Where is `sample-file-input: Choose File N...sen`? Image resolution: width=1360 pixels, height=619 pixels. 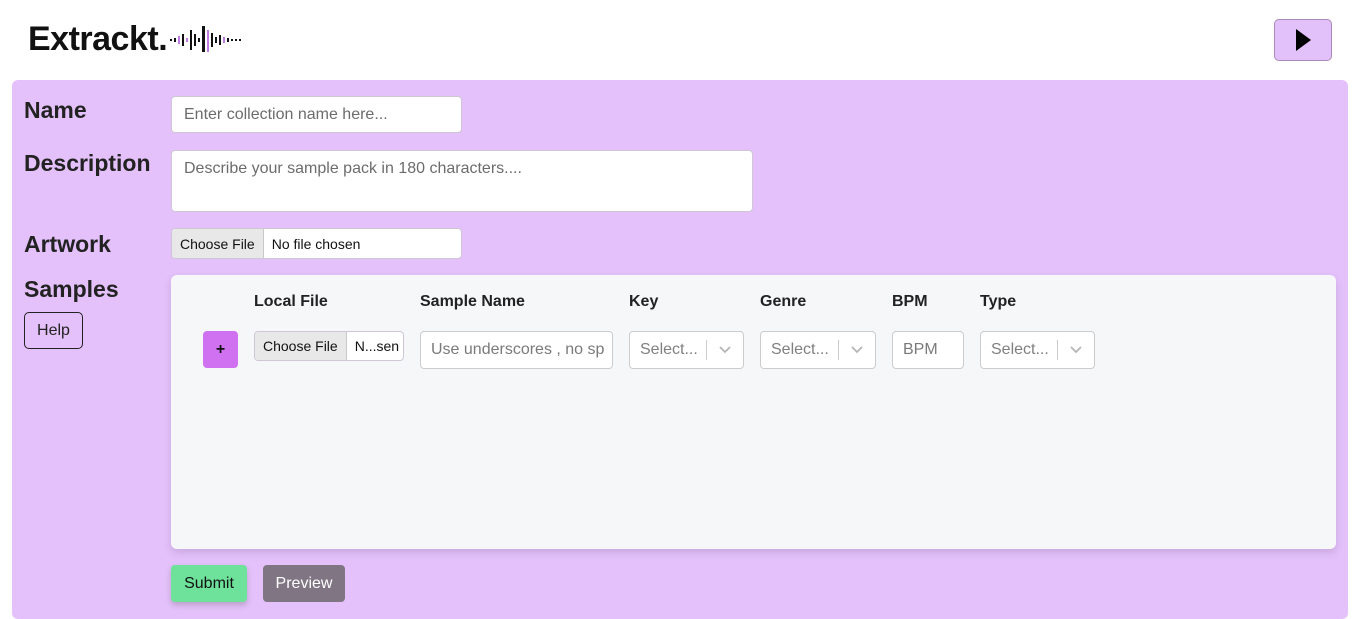 sample-file-input: Choose File N...sen is located at coordinates (329, 346).